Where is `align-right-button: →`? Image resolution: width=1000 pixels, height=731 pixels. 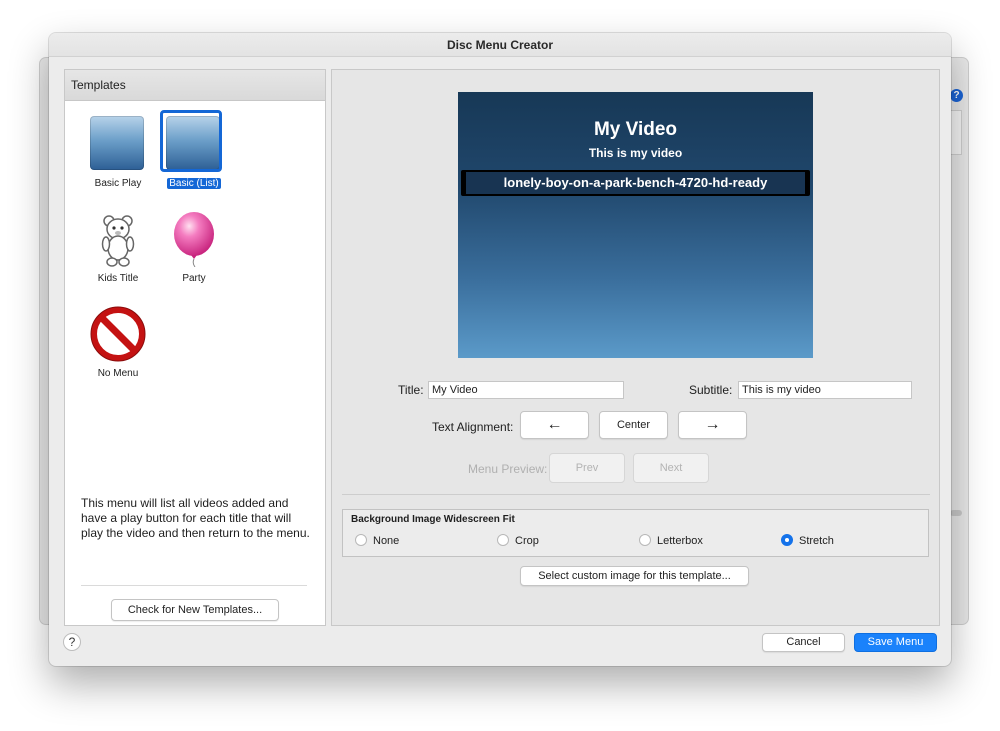
align-right-button: → is located at coordinates (712, 425).